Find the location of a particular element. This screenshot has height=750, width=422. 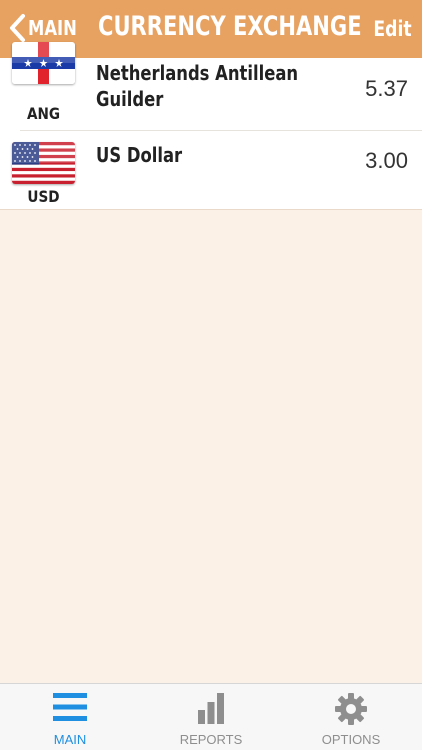

currency-row-usd: USD US Dollar 3.00 is located at coordinates (211, 170).